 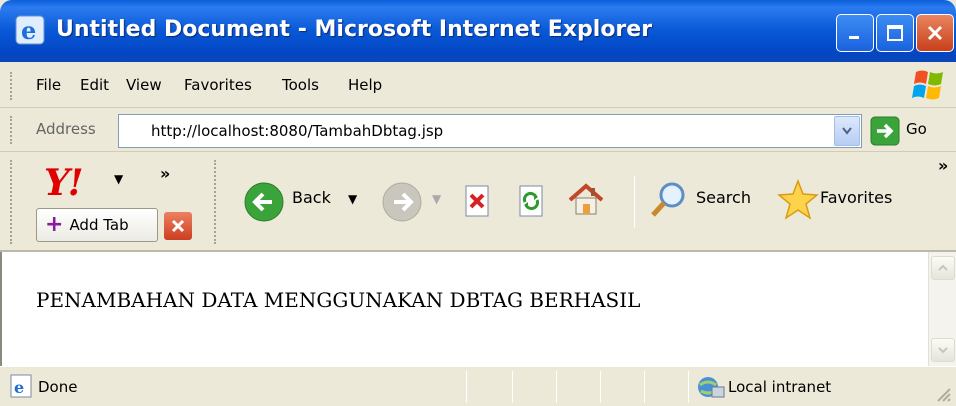 What do you see at coordinates (365, 85) in the screenshot?
I see `menu-help: Help` at bounding box center [365, 85].